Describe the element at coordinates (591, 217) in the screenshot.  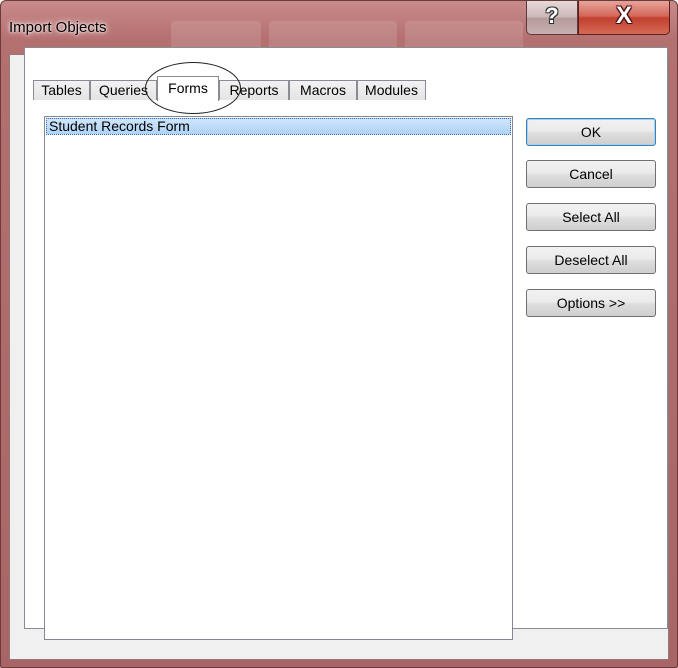
I see `select-all-button: Select All` at that location.